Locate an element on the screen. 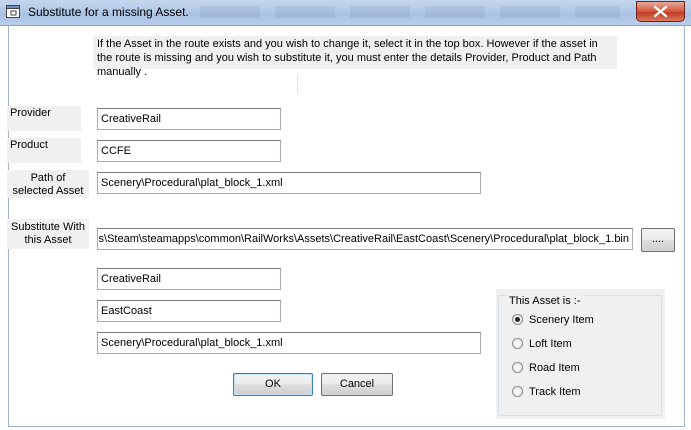 The width and height of the screenshot is (691, 430). app-icon is located at coordinates (13, 11).